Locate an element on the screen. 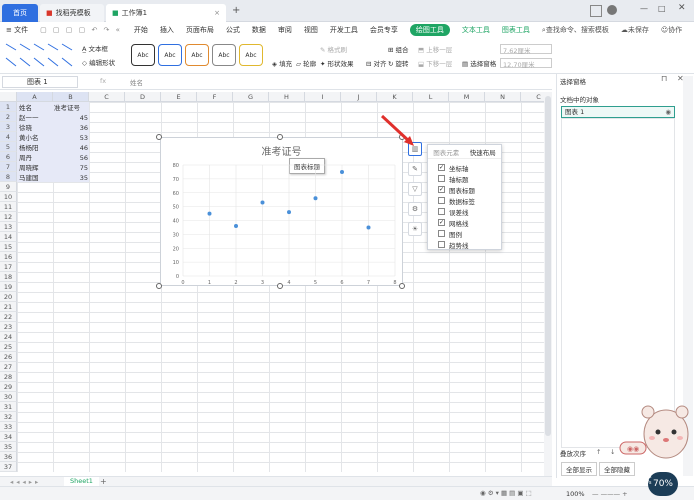  column-header: D is located at coordinates (143, 97).